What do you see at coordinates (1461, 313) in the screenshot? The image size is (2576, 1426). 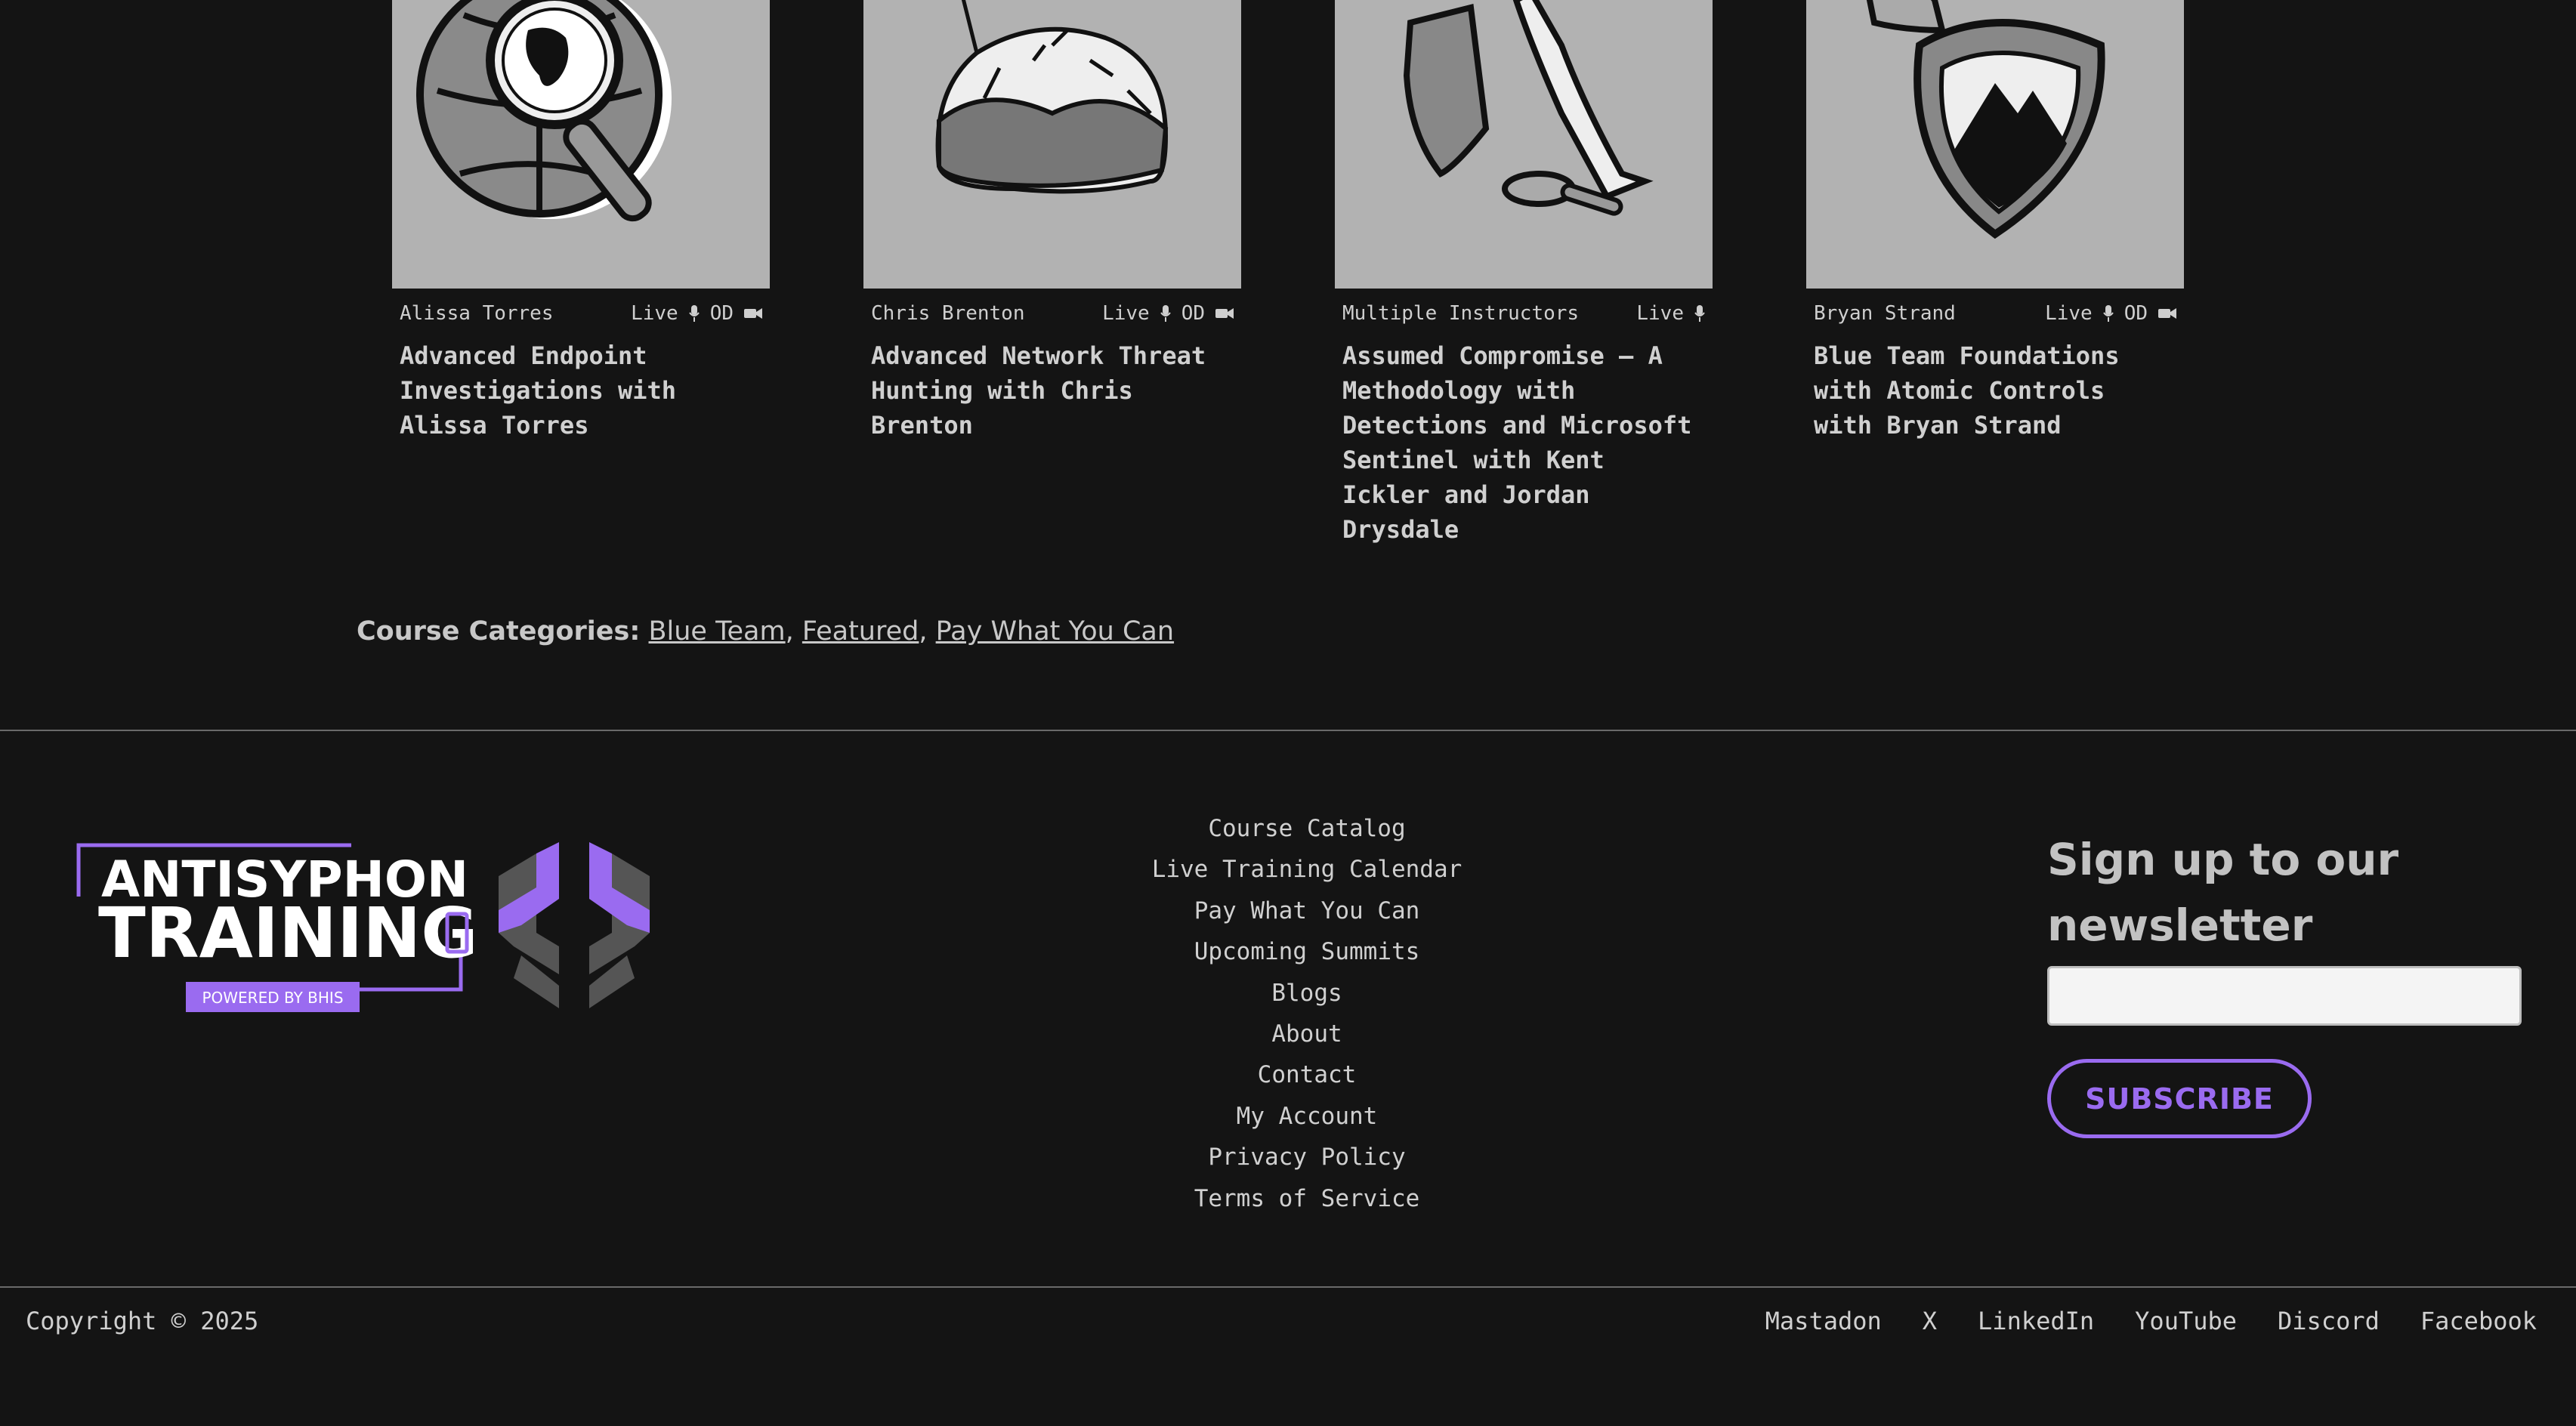 I see `course-instructor: Multiple Instructors` at bounding box center [1461, 313].